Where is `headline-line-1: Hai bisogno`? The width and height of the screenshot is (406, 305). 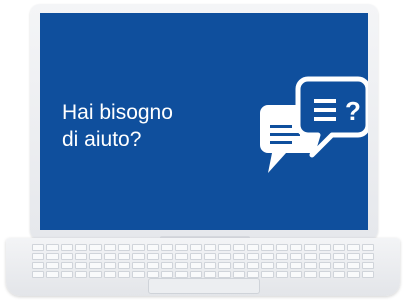 headline-line-1: Hai bisogno is located at coordinates (117, 112).